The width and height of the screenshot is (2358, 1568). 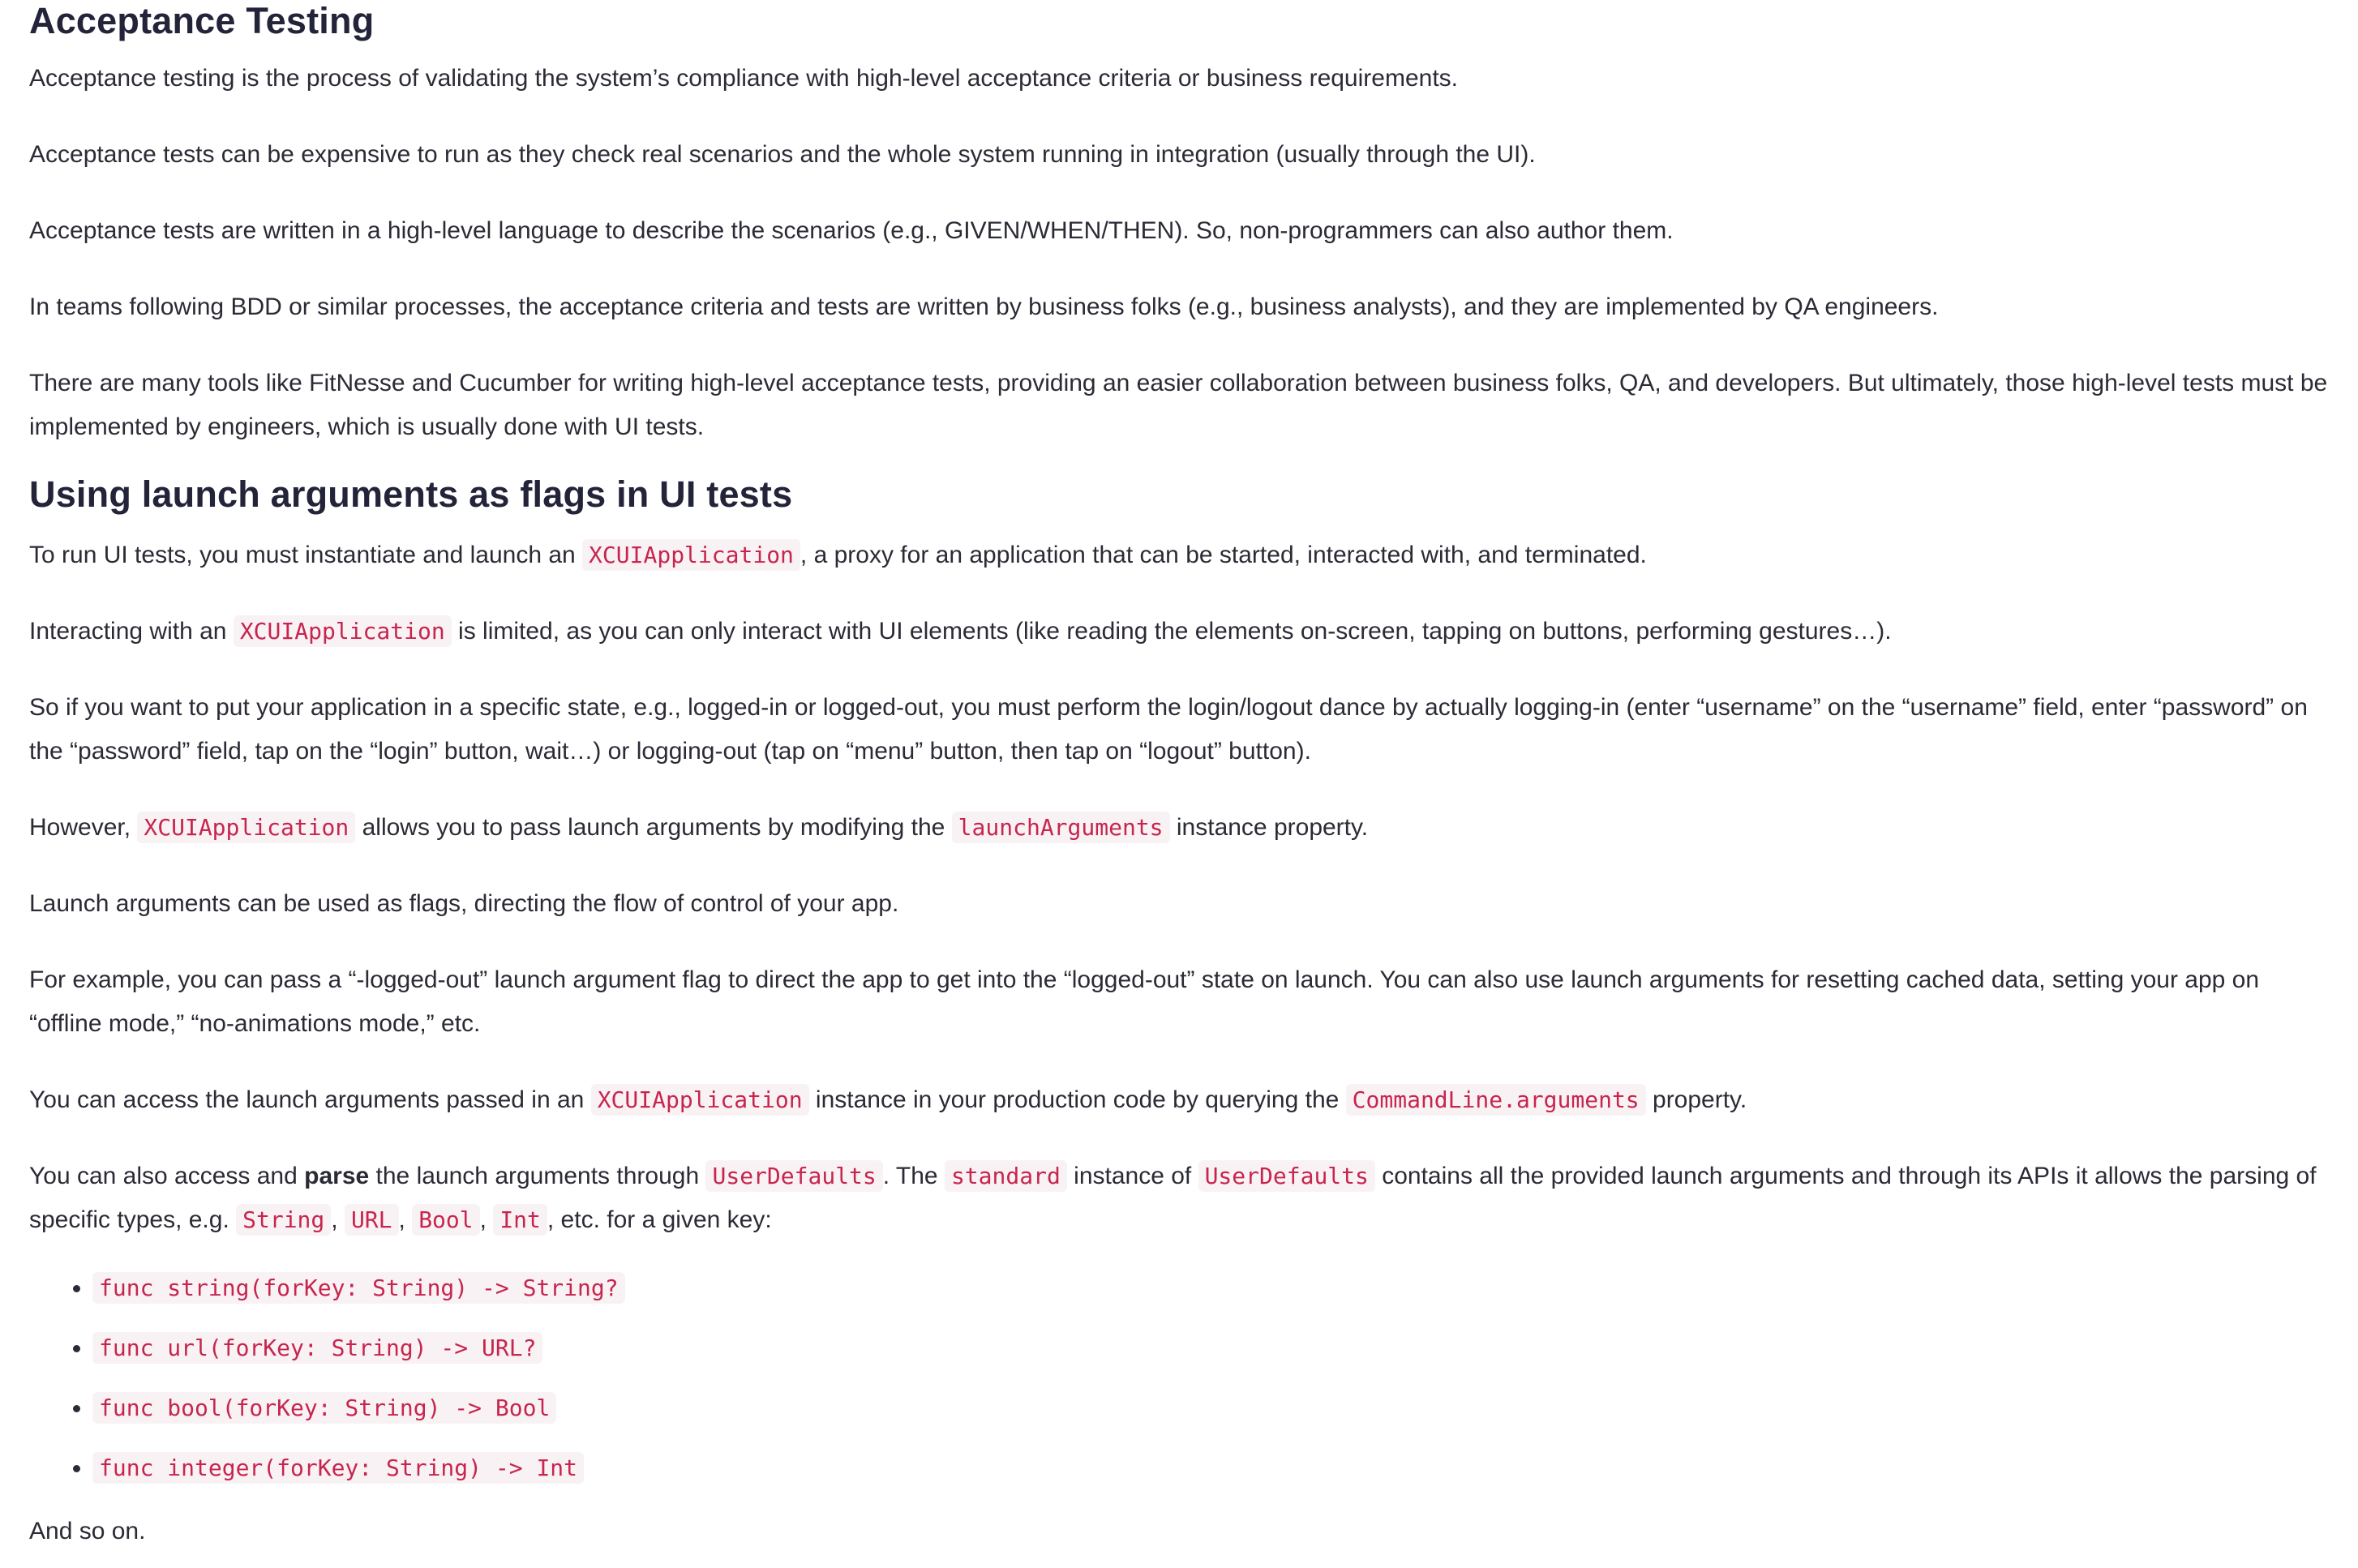 I want to click on text: . The, so click(x=913, y=1176).